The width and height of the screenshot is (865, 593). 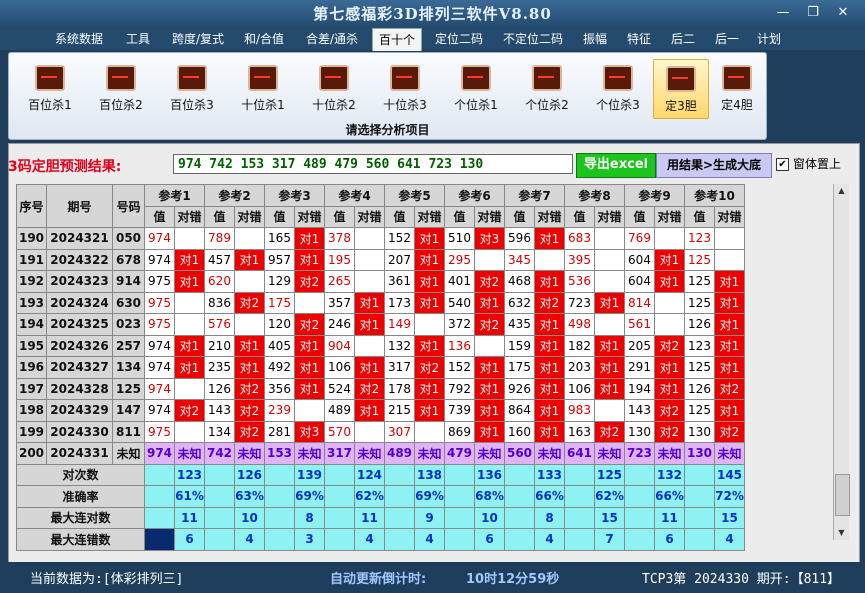 What do you see at coordinates (594, 195) in the screenshot?
I see `header-reference: 参考8` at bounding box center [594, 195].